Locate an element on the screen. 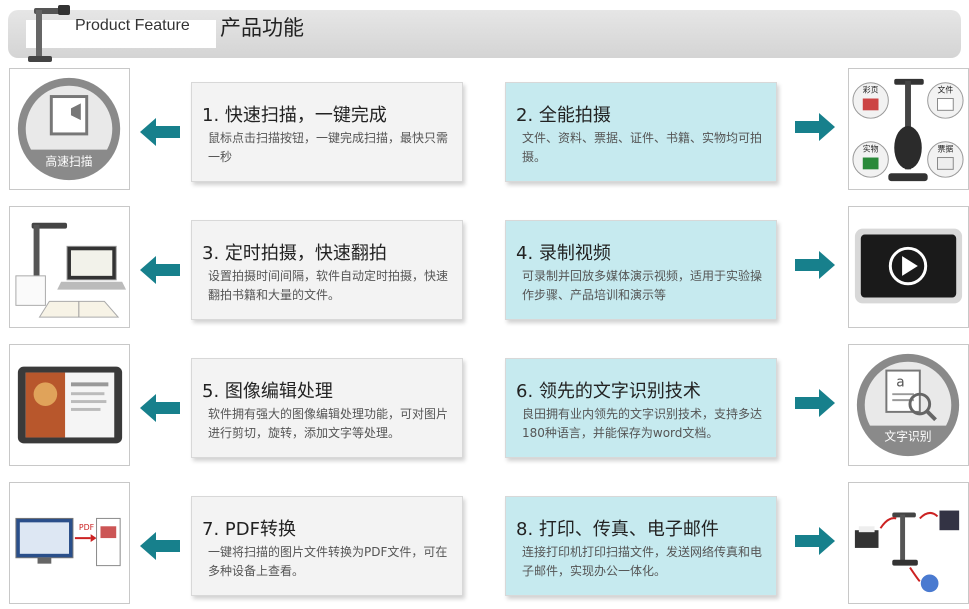 Image resolution: width=969 pixels, height=609 pixels. svg-text: 文件 is located at coordinates (946, 90).